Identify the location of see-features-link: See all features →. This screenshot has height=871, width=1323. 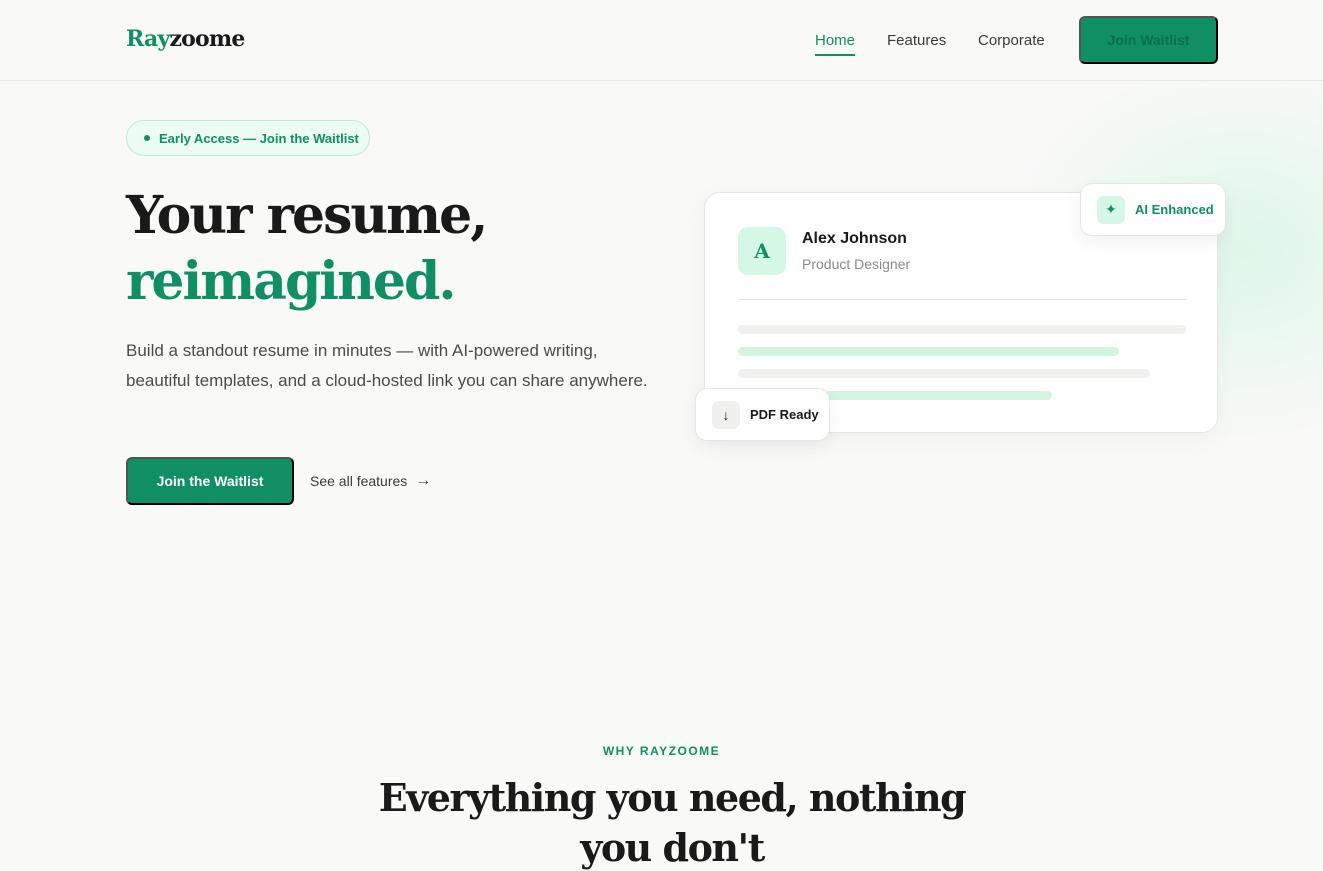
(370, 481).